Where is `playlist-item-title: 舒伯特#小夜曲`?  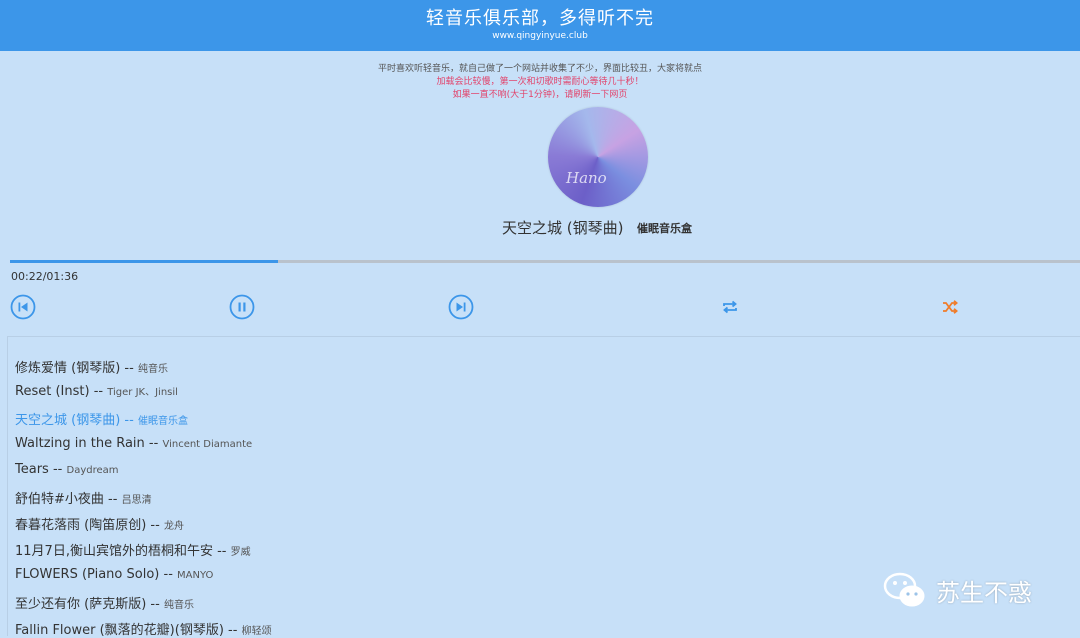 playlist-item-title: 舒伯特#小夜曲 is located at coordinates (59, 499).